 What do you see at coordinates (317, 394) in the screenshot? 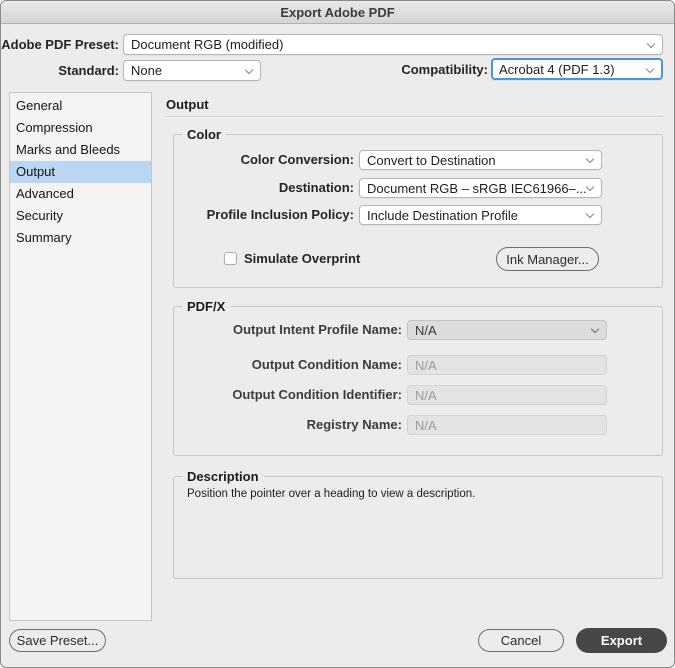
I see `output-condition-identifier-label: Output Condition Identifier:` at bounding box center [317, 394].